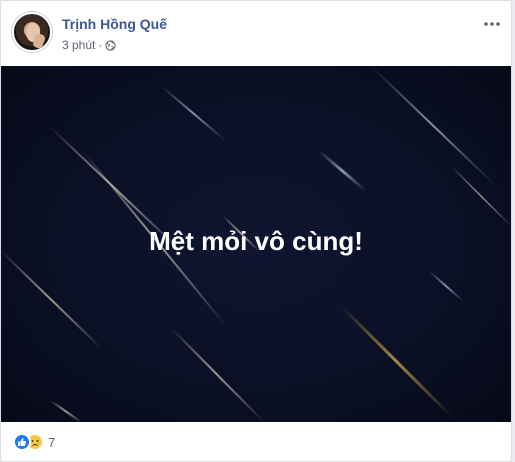 Image resolution: width=515 pixels, height=462 pixels. What do you see at coordinates (492, 24) in the screenshot?
I see `more-options-icon` at bounding box center [492, 24].